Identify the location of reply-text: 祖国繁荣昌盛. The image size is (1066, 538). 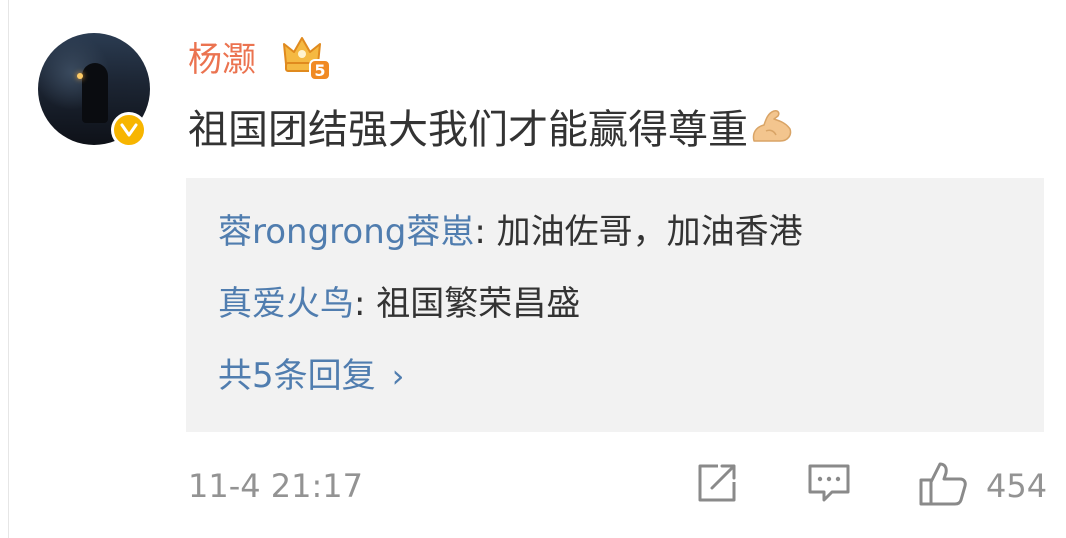
(473, 304).